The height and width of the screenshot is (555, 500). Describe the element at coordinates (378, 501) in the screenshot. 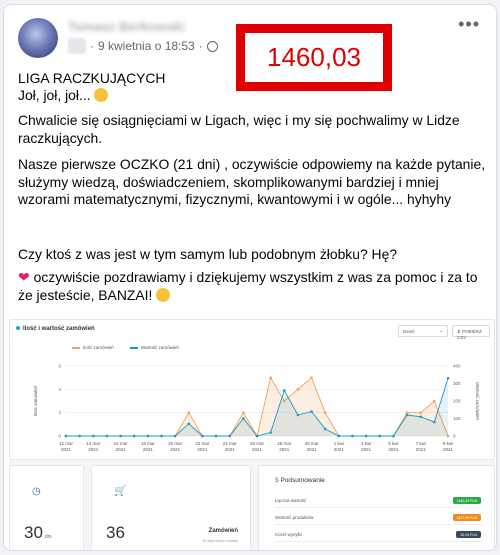

I see `summary-row-total: Łączna wartość 1460,03 PLN` at that location.